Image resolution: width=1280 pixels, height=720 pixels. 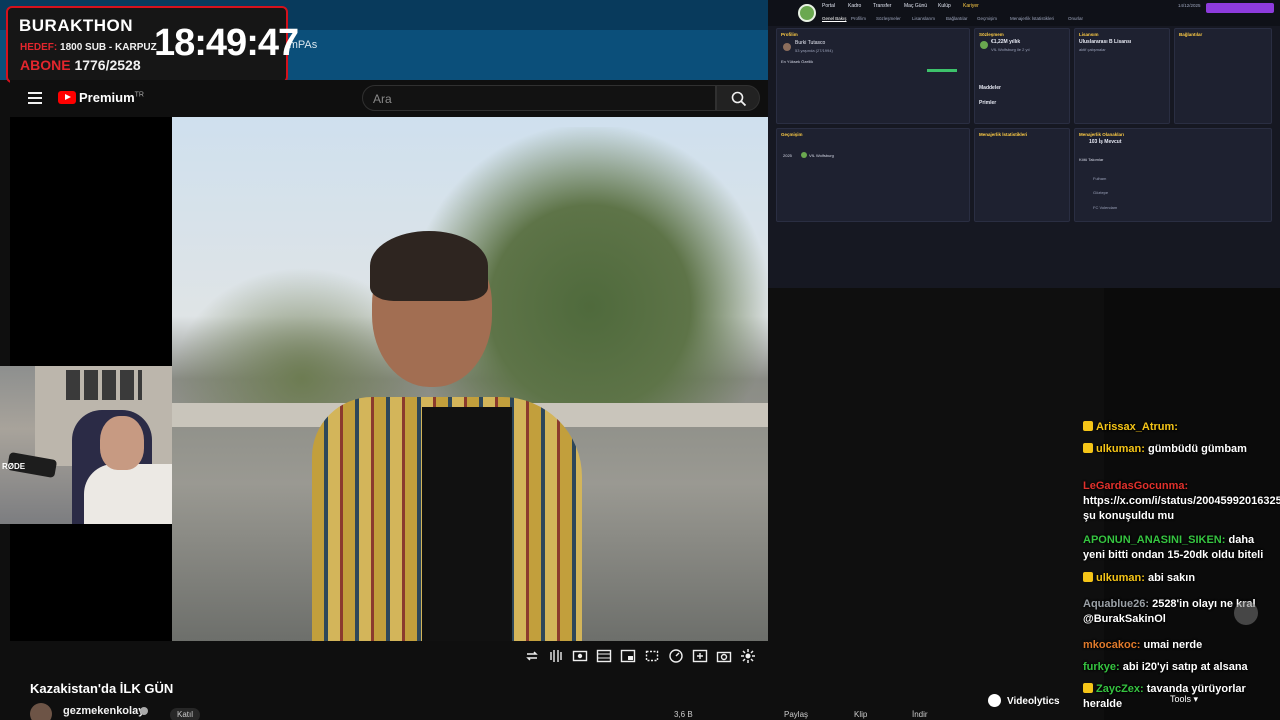 What do you see at coordinates (971, 6) in the screenshot?
I see `nav-tab-kariyer: Kariyer` at bounding box center [971, 6].